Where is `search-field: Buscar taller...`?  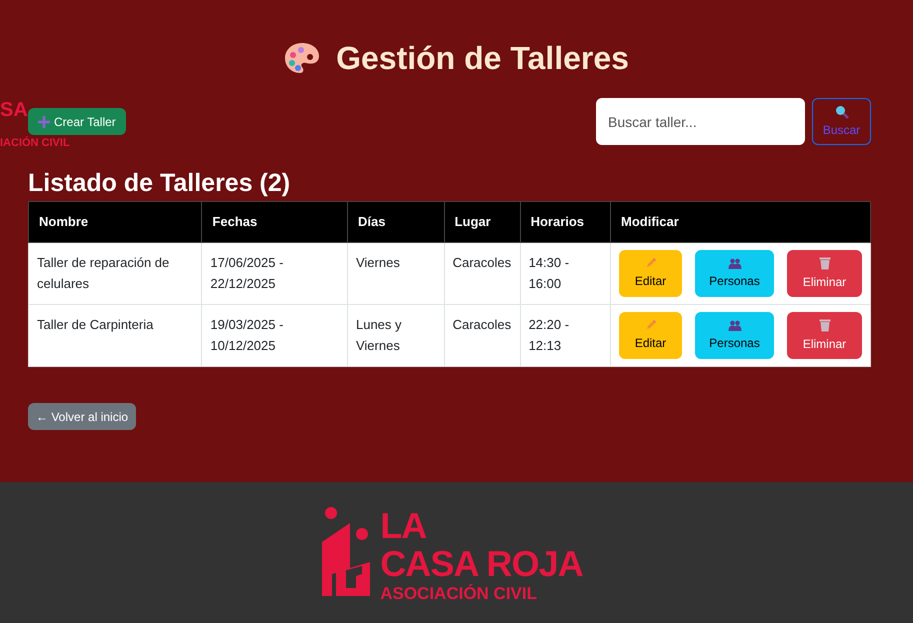
search-field: Buscar taller... is located at coordinates (700, 121).